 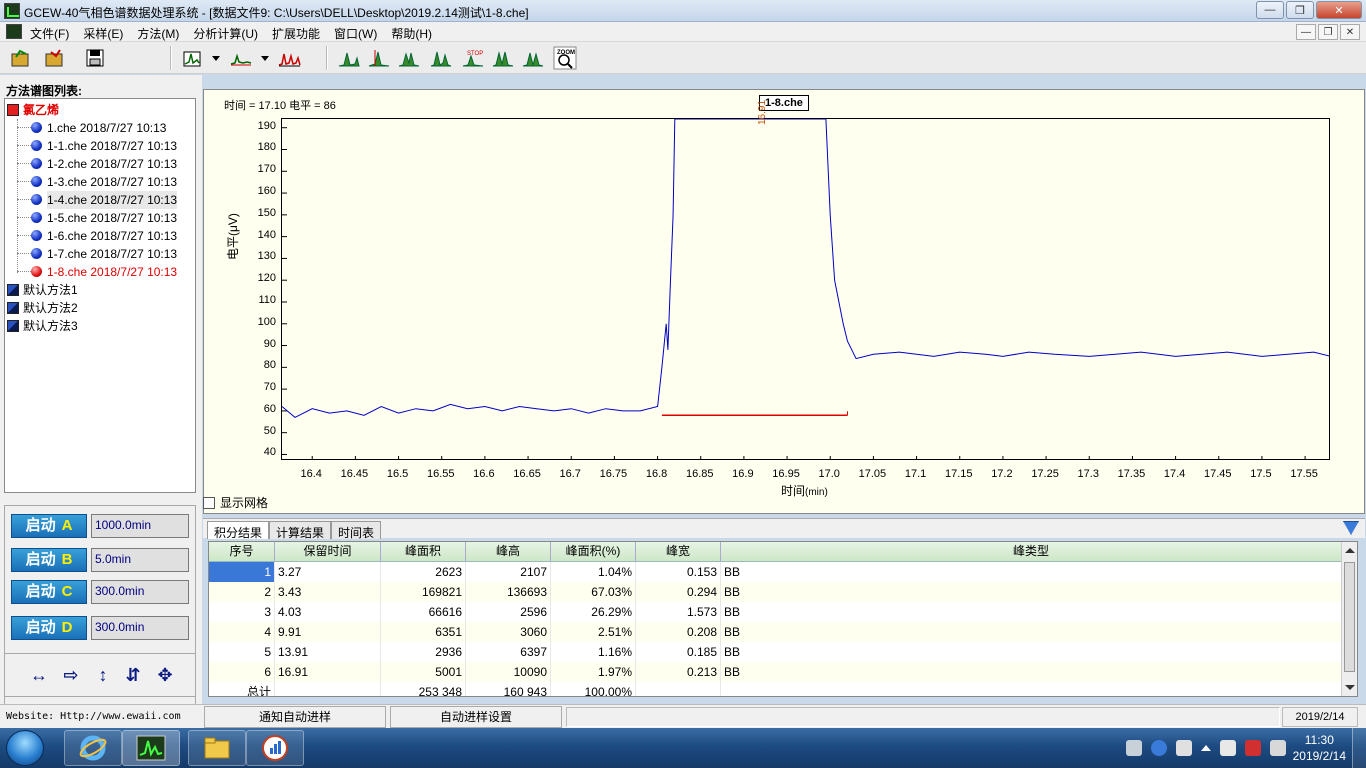 I want to click on keyboard-icon, so click(x=1134, y=748).